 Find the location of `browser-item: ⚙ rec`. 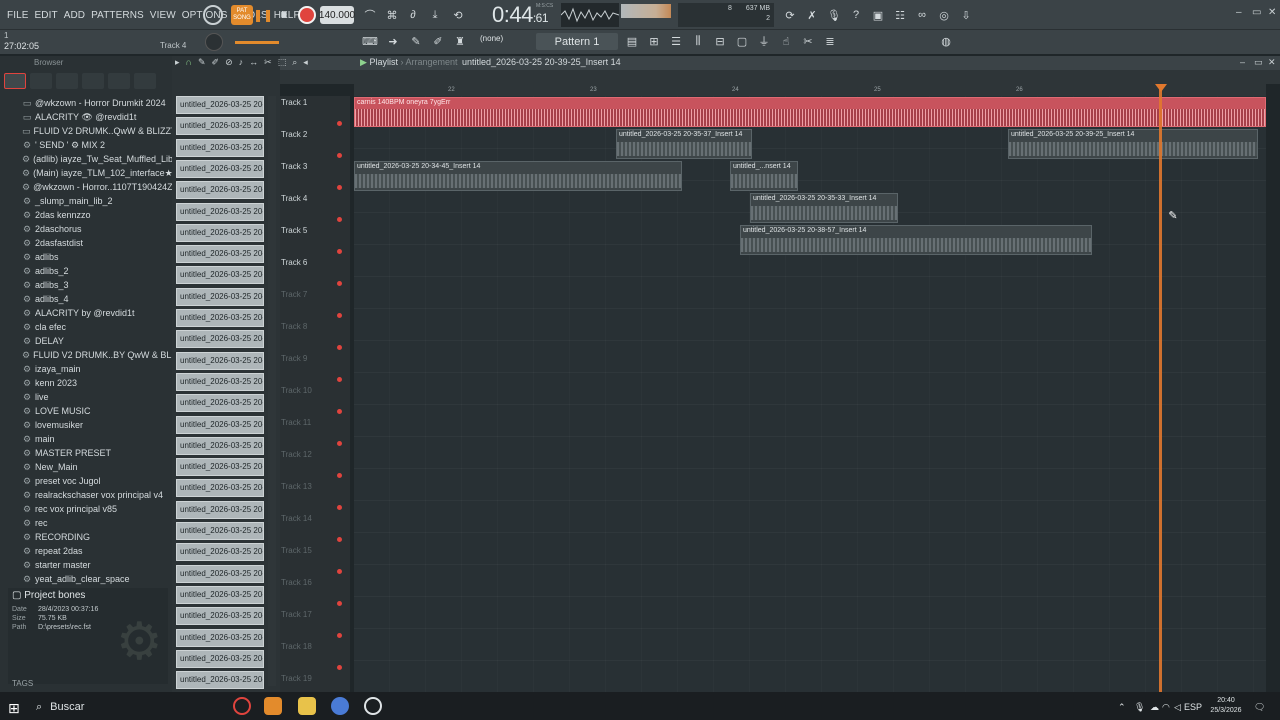

browser-item: ⚙ rec is located at coordinates (86, 523).